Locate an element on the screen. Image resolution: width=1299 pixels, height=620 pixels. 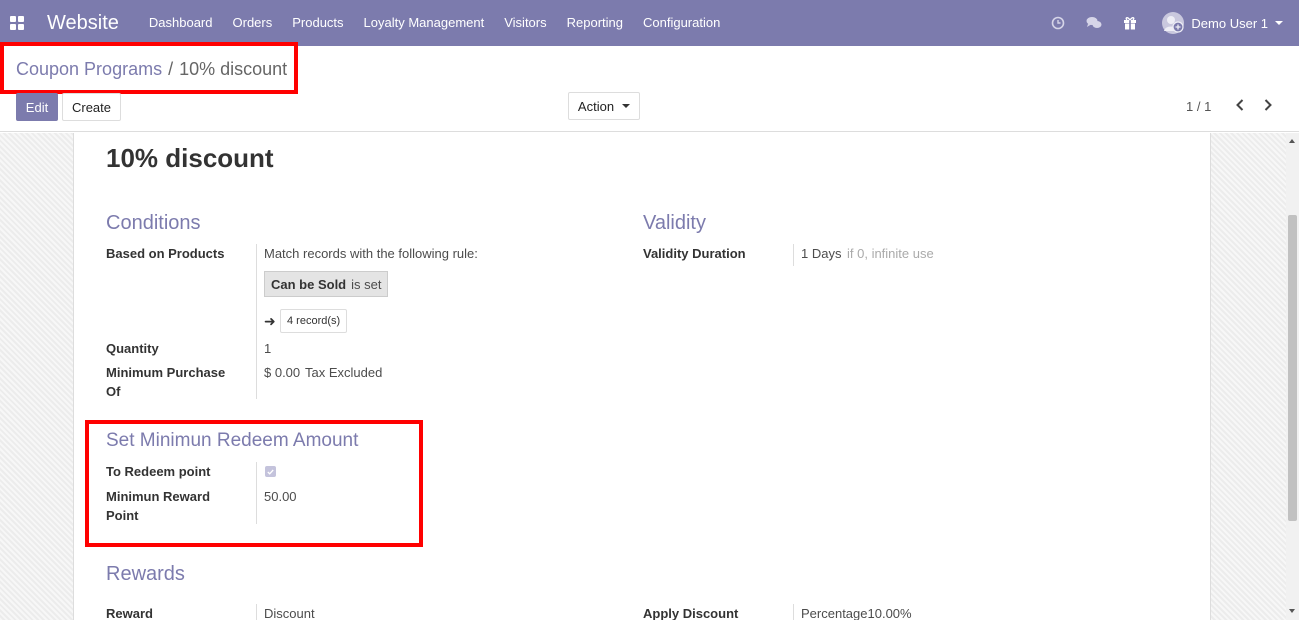
minimum-purchase-label-line2: Of is located at coordinates (113, 391).